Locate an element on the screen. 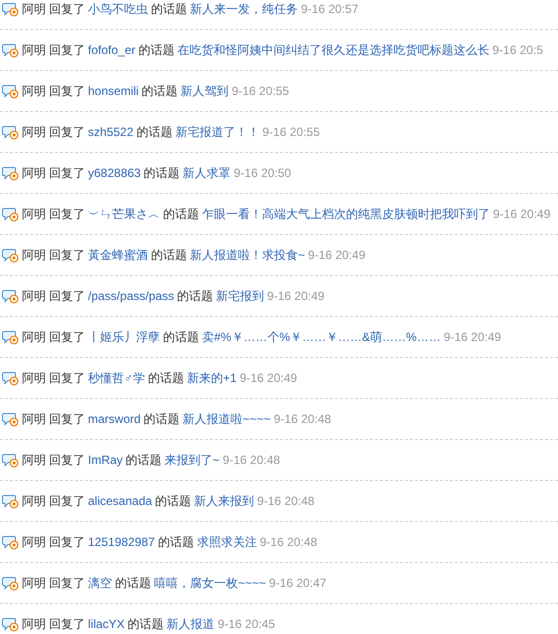  topic-link: 在吃货和怪阿姨中间纠结了很久还是选择吃货吧标题这么长 is located at coordinates (333, 50).